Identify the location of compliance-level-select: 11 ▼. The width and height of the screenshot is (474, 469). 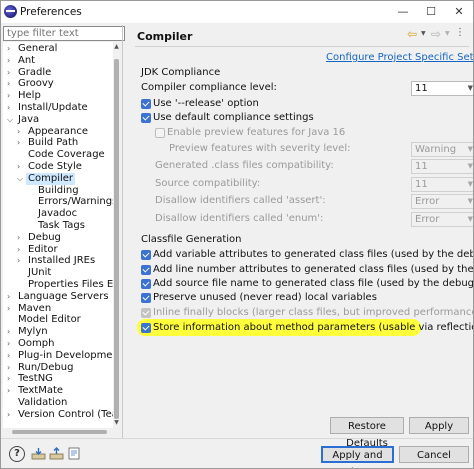
(442, 88).